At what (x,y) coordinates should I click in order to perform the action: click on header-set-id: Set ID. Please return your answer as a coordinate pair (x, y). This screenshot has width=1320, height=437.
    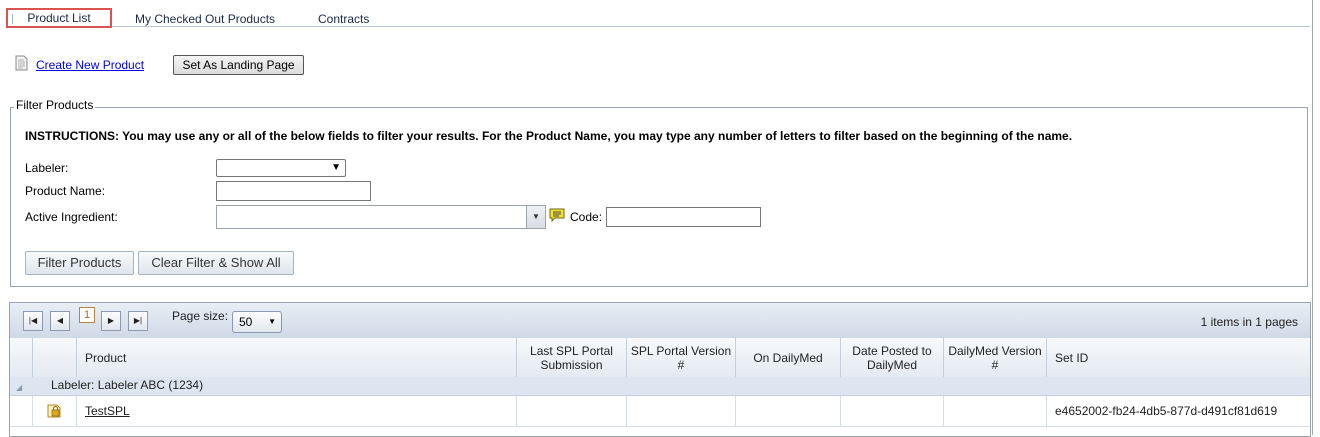
    Looking at the image, I should click on (1178, 357).